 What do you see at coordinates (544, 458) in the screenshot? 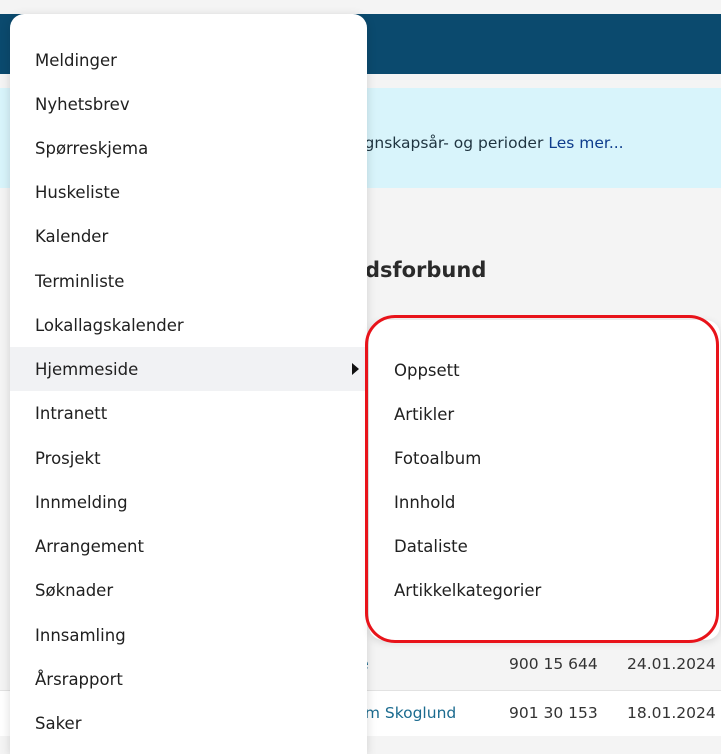
I see `submenu-item-fotoalbum: Fotoalbum` at bounding box center [544, 458].